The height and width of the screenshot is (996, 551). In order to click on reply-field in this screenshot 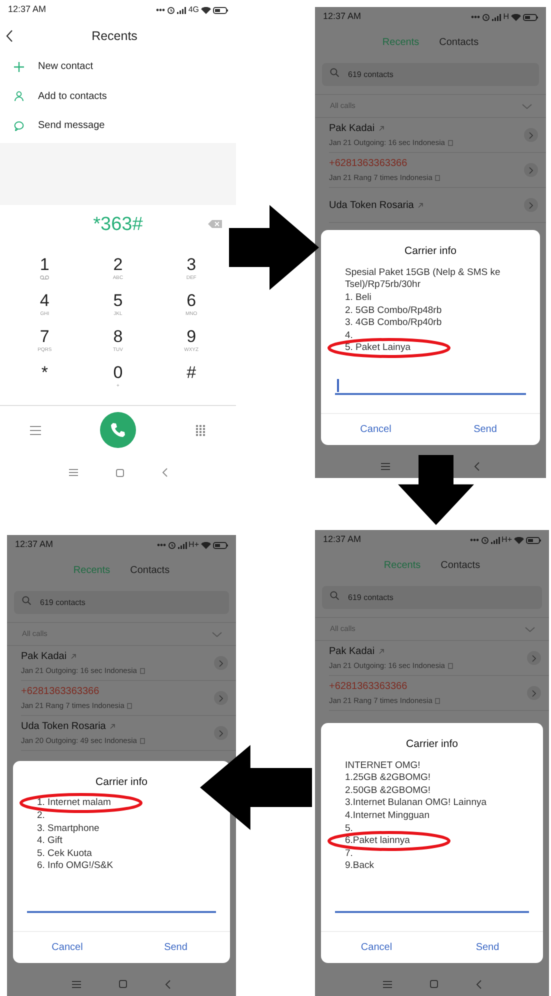, I will do `click(430, 386)`.